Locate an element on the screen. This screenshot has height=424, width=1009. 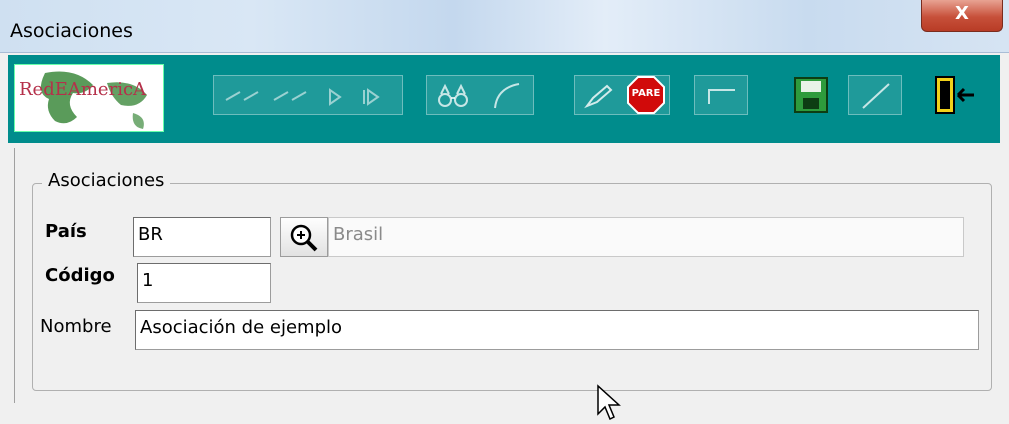
pais-search-button is located at coordinates (304, 237).